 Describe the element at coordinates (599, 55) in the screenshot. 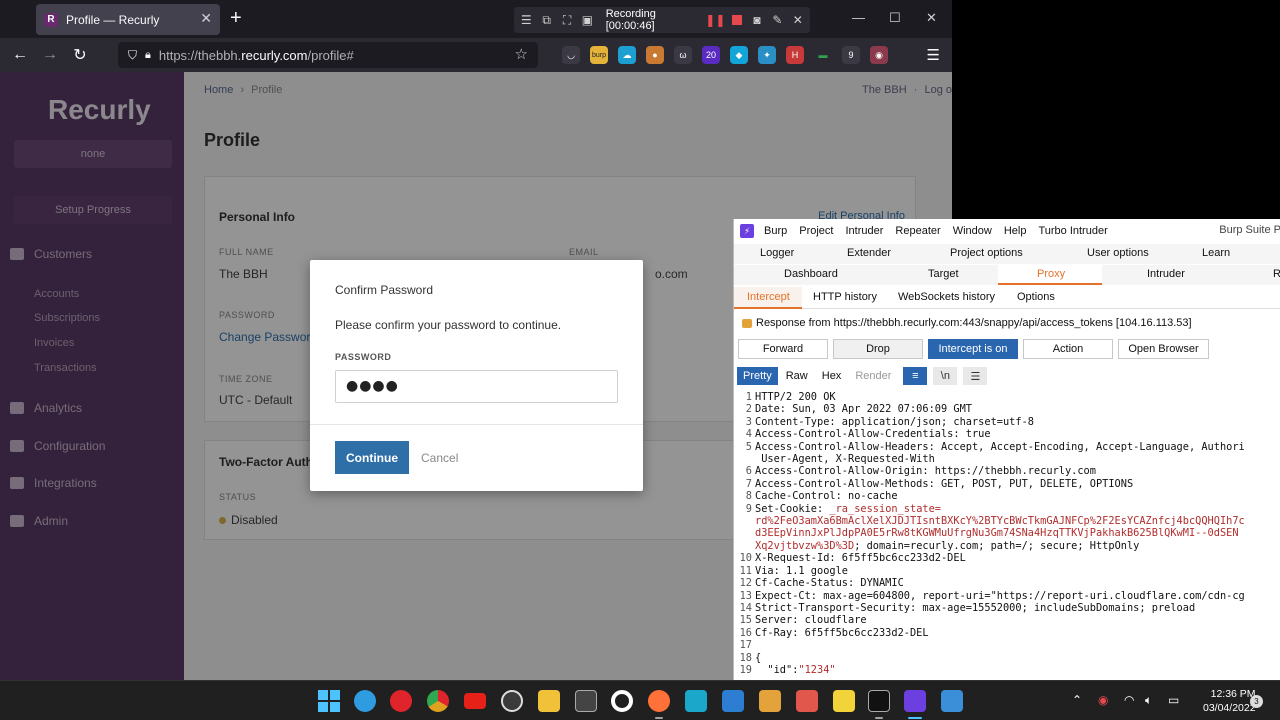

I see `burp-extension-icon: burp` at that location.